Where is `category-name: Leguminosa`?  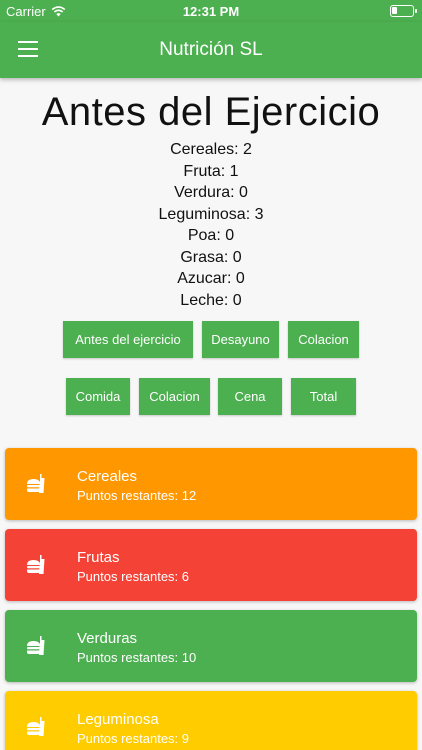
category-name: Leguminosa is located at coordinates (118, 719).